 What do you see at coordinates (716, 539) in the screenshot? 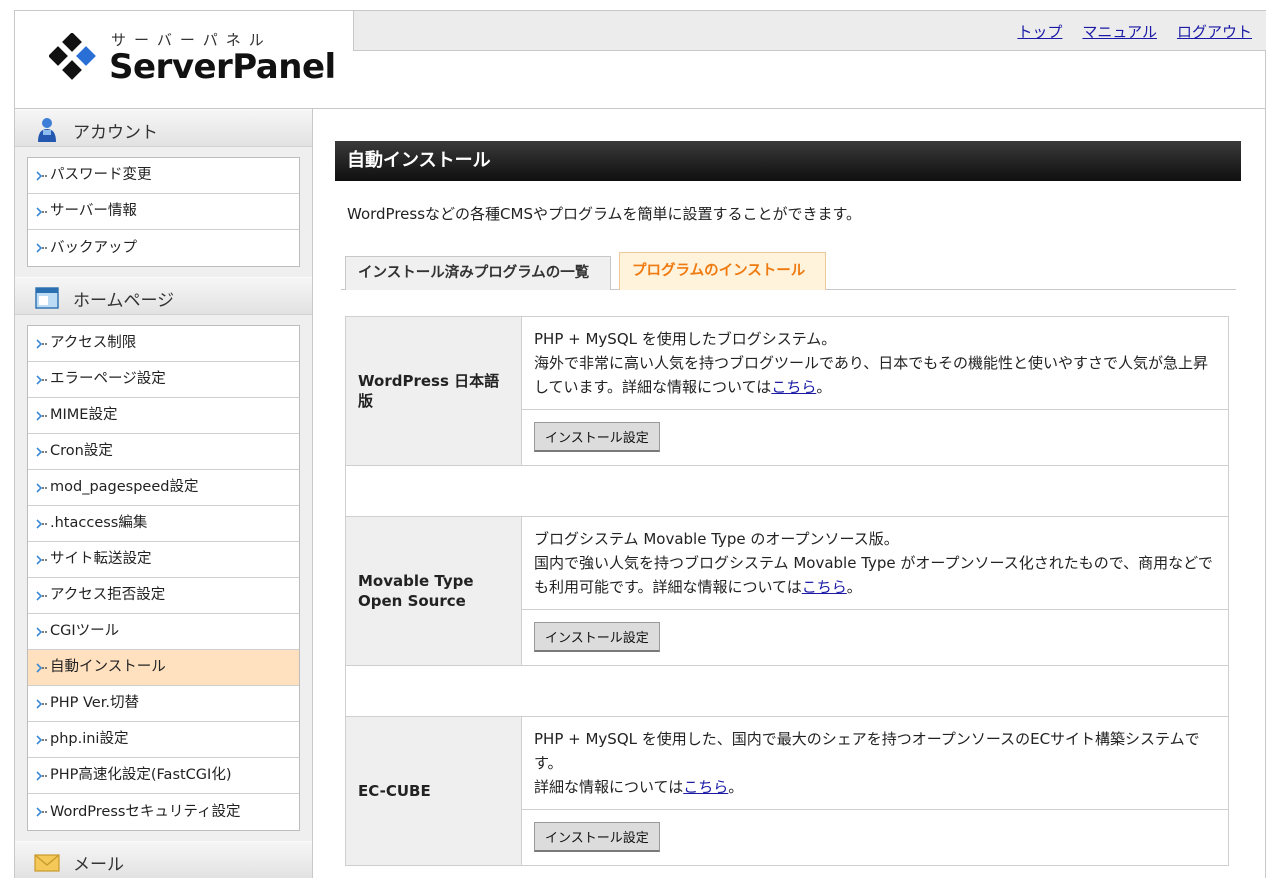
I see `program-desc-line: ブログシステム Movable Type のオープンソース版。` at bounding box center [716, 539].